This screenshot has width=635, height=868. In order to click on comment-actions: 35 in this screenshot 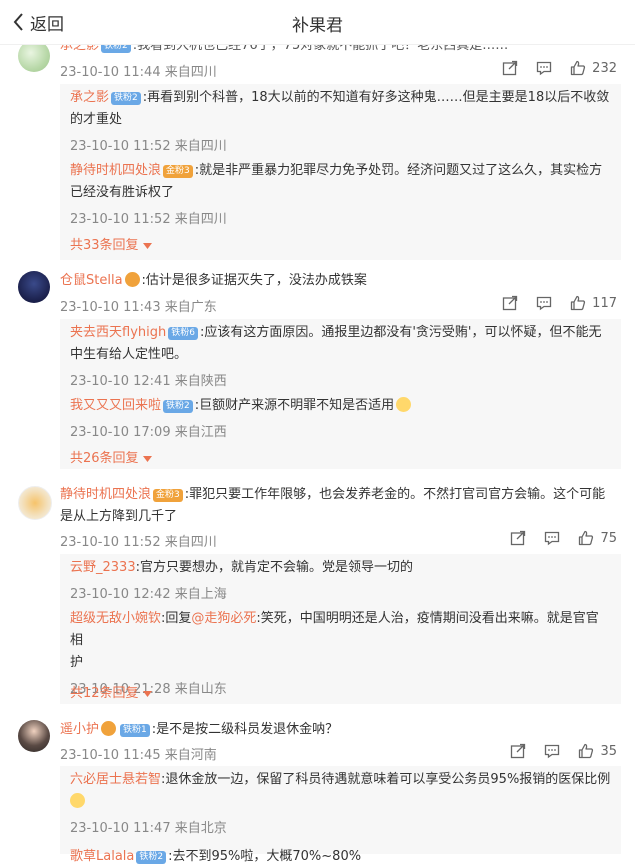, I will do `click(554, 751)`.